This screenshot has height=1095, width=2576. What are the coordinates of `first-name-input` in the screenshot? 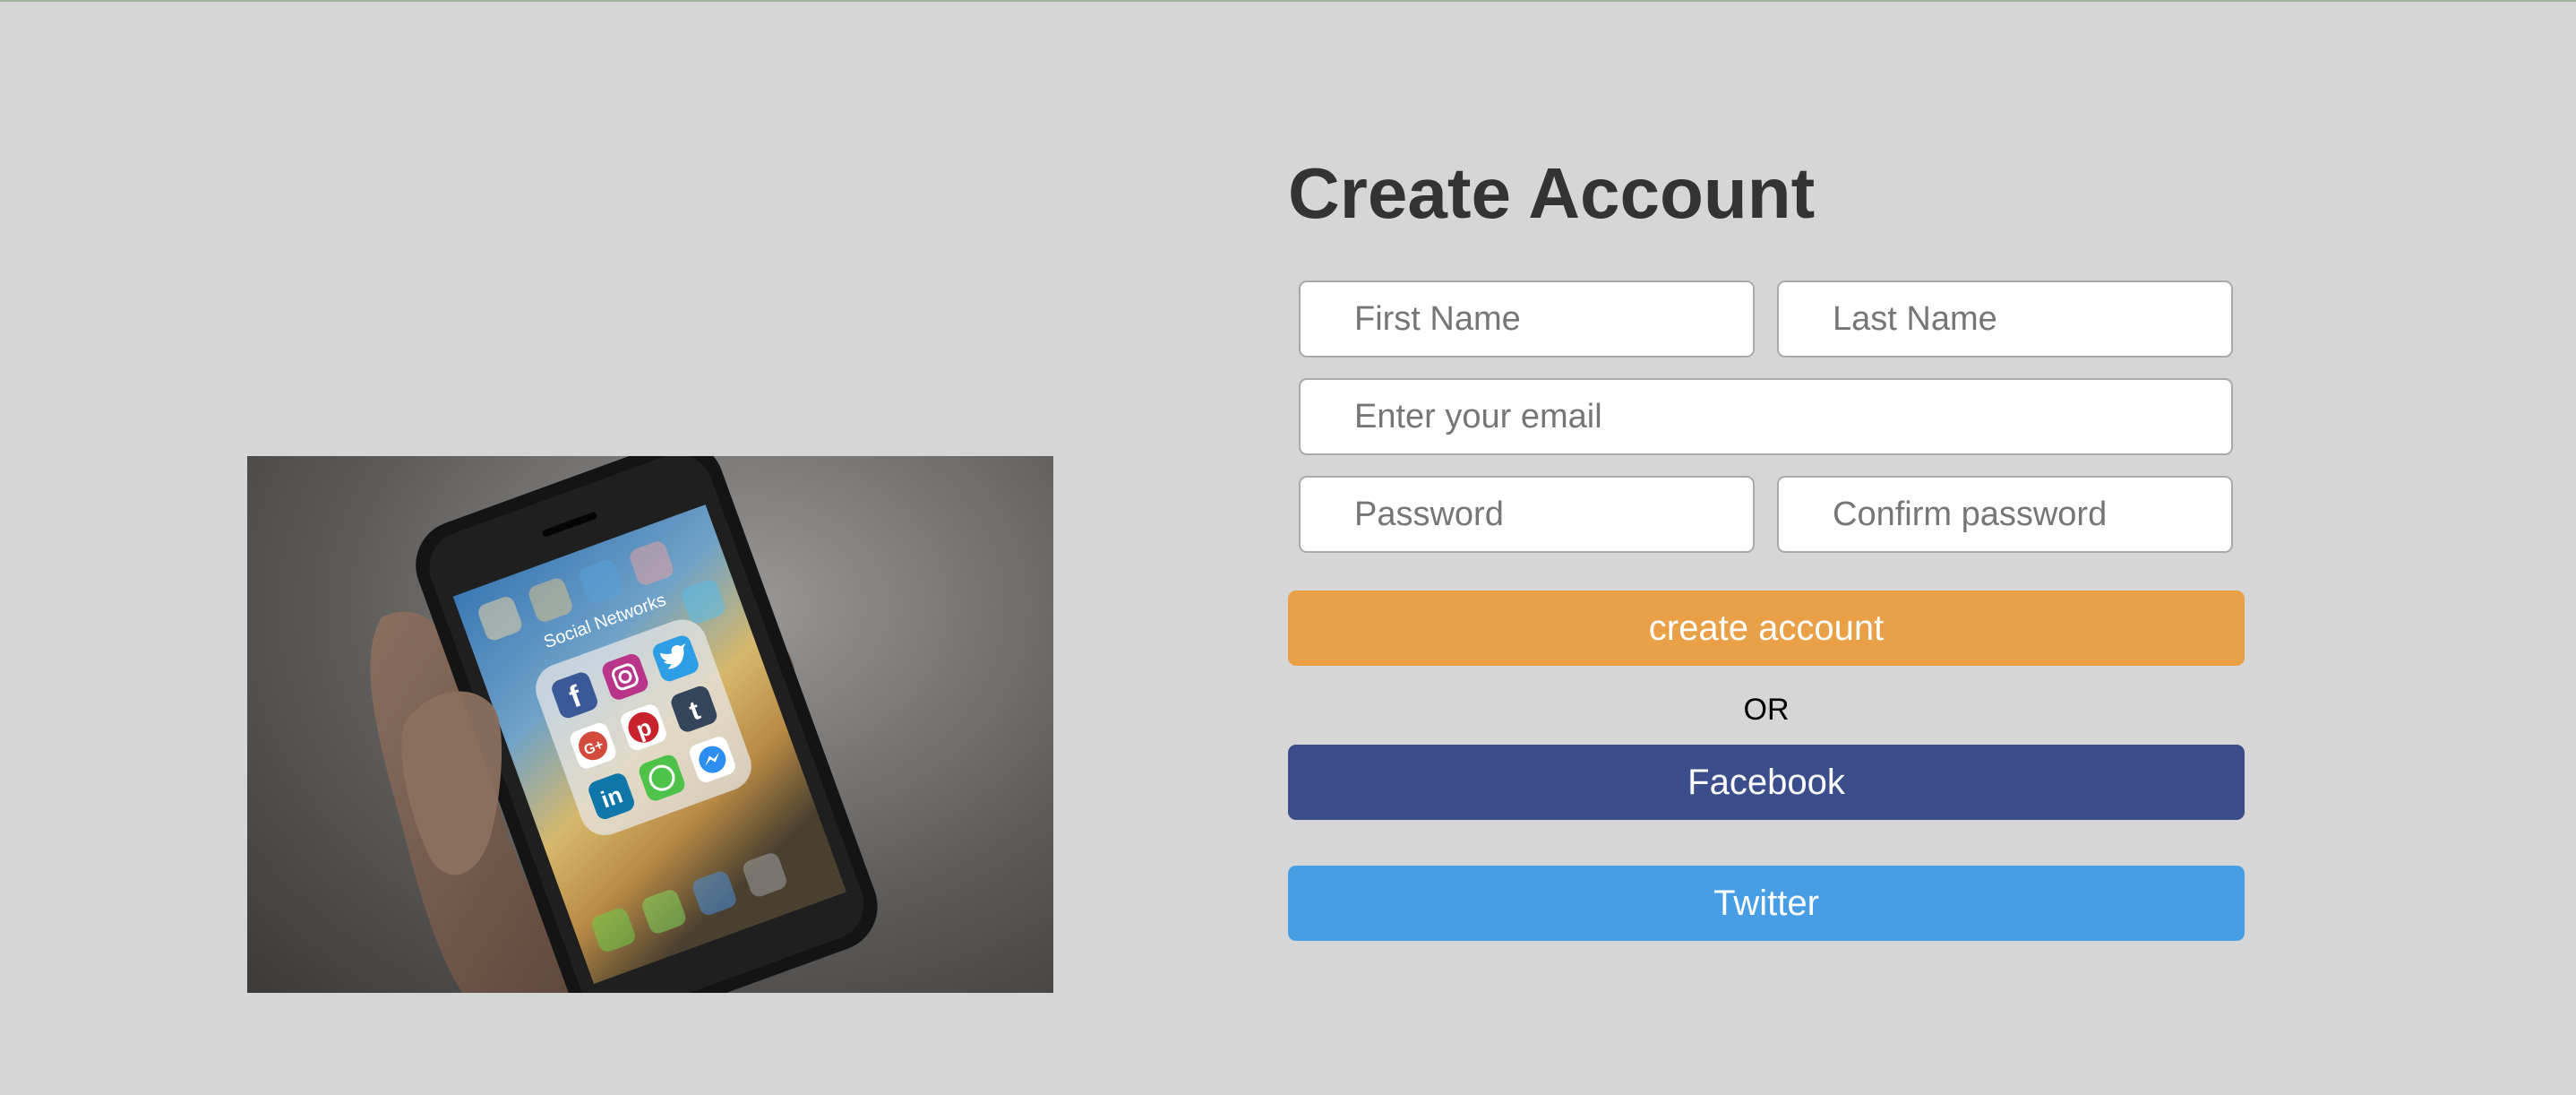 It's located at (1527, 319).